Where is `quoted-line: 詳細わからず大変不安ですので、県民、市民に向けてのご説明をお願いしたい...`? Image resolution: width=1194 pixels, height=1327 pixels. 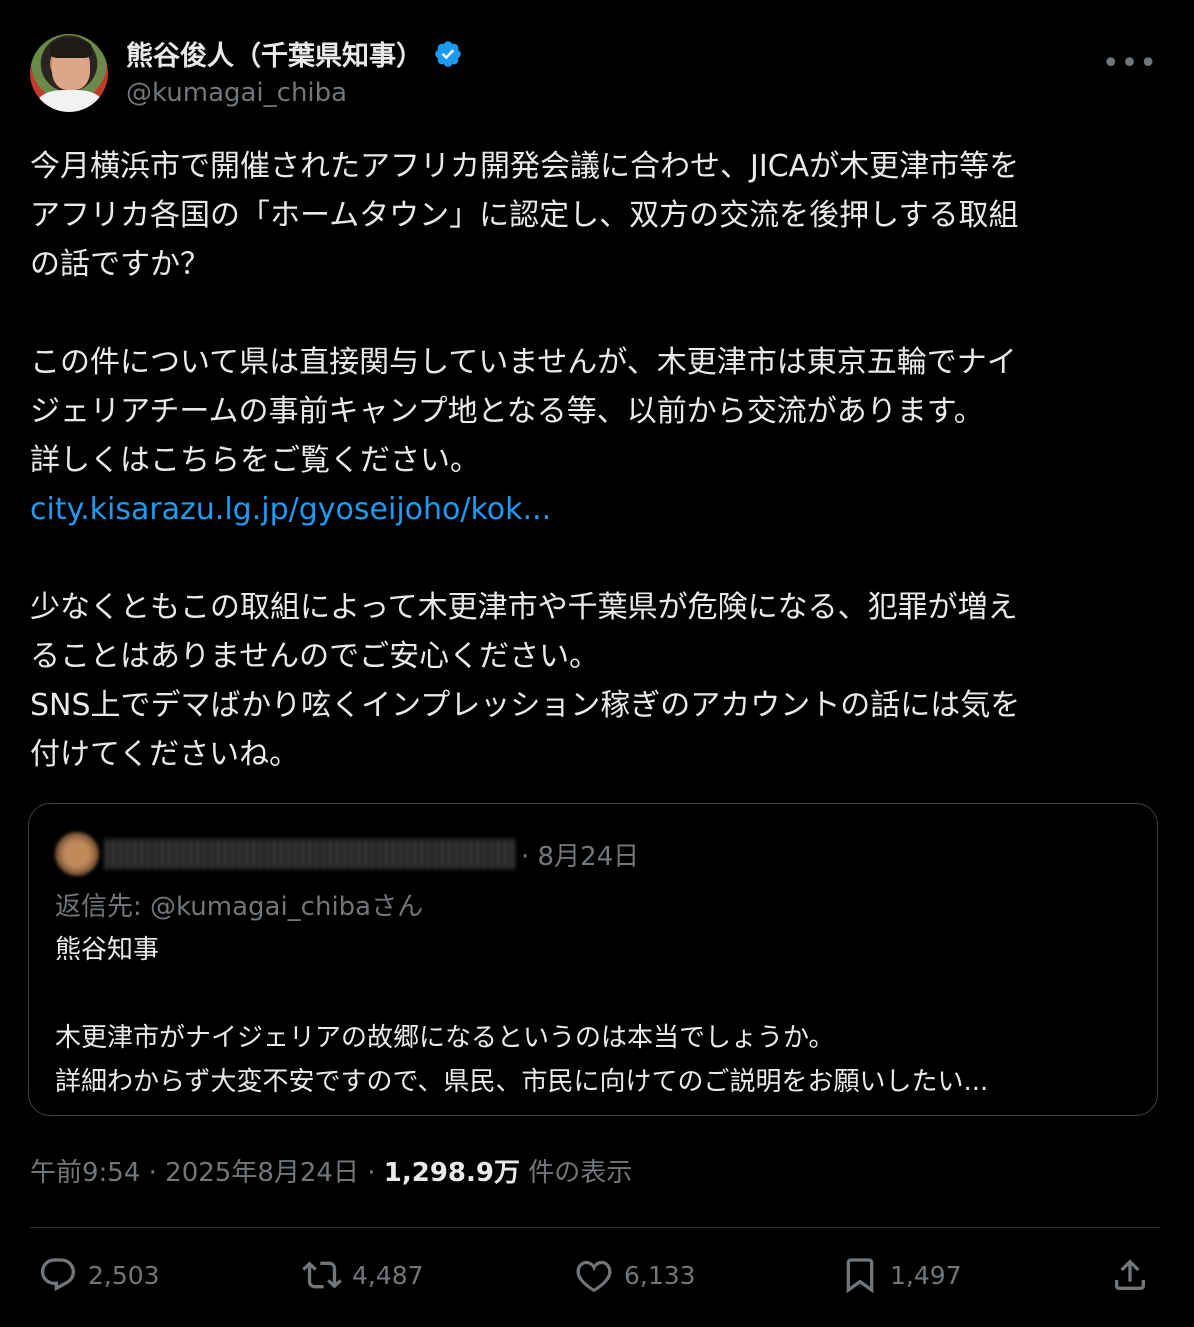
quoted-line: 詳細わからず大変不安ですので、県民、市民に向けてのご説明をお願いしたい... is located at coordinates (522, 1082).